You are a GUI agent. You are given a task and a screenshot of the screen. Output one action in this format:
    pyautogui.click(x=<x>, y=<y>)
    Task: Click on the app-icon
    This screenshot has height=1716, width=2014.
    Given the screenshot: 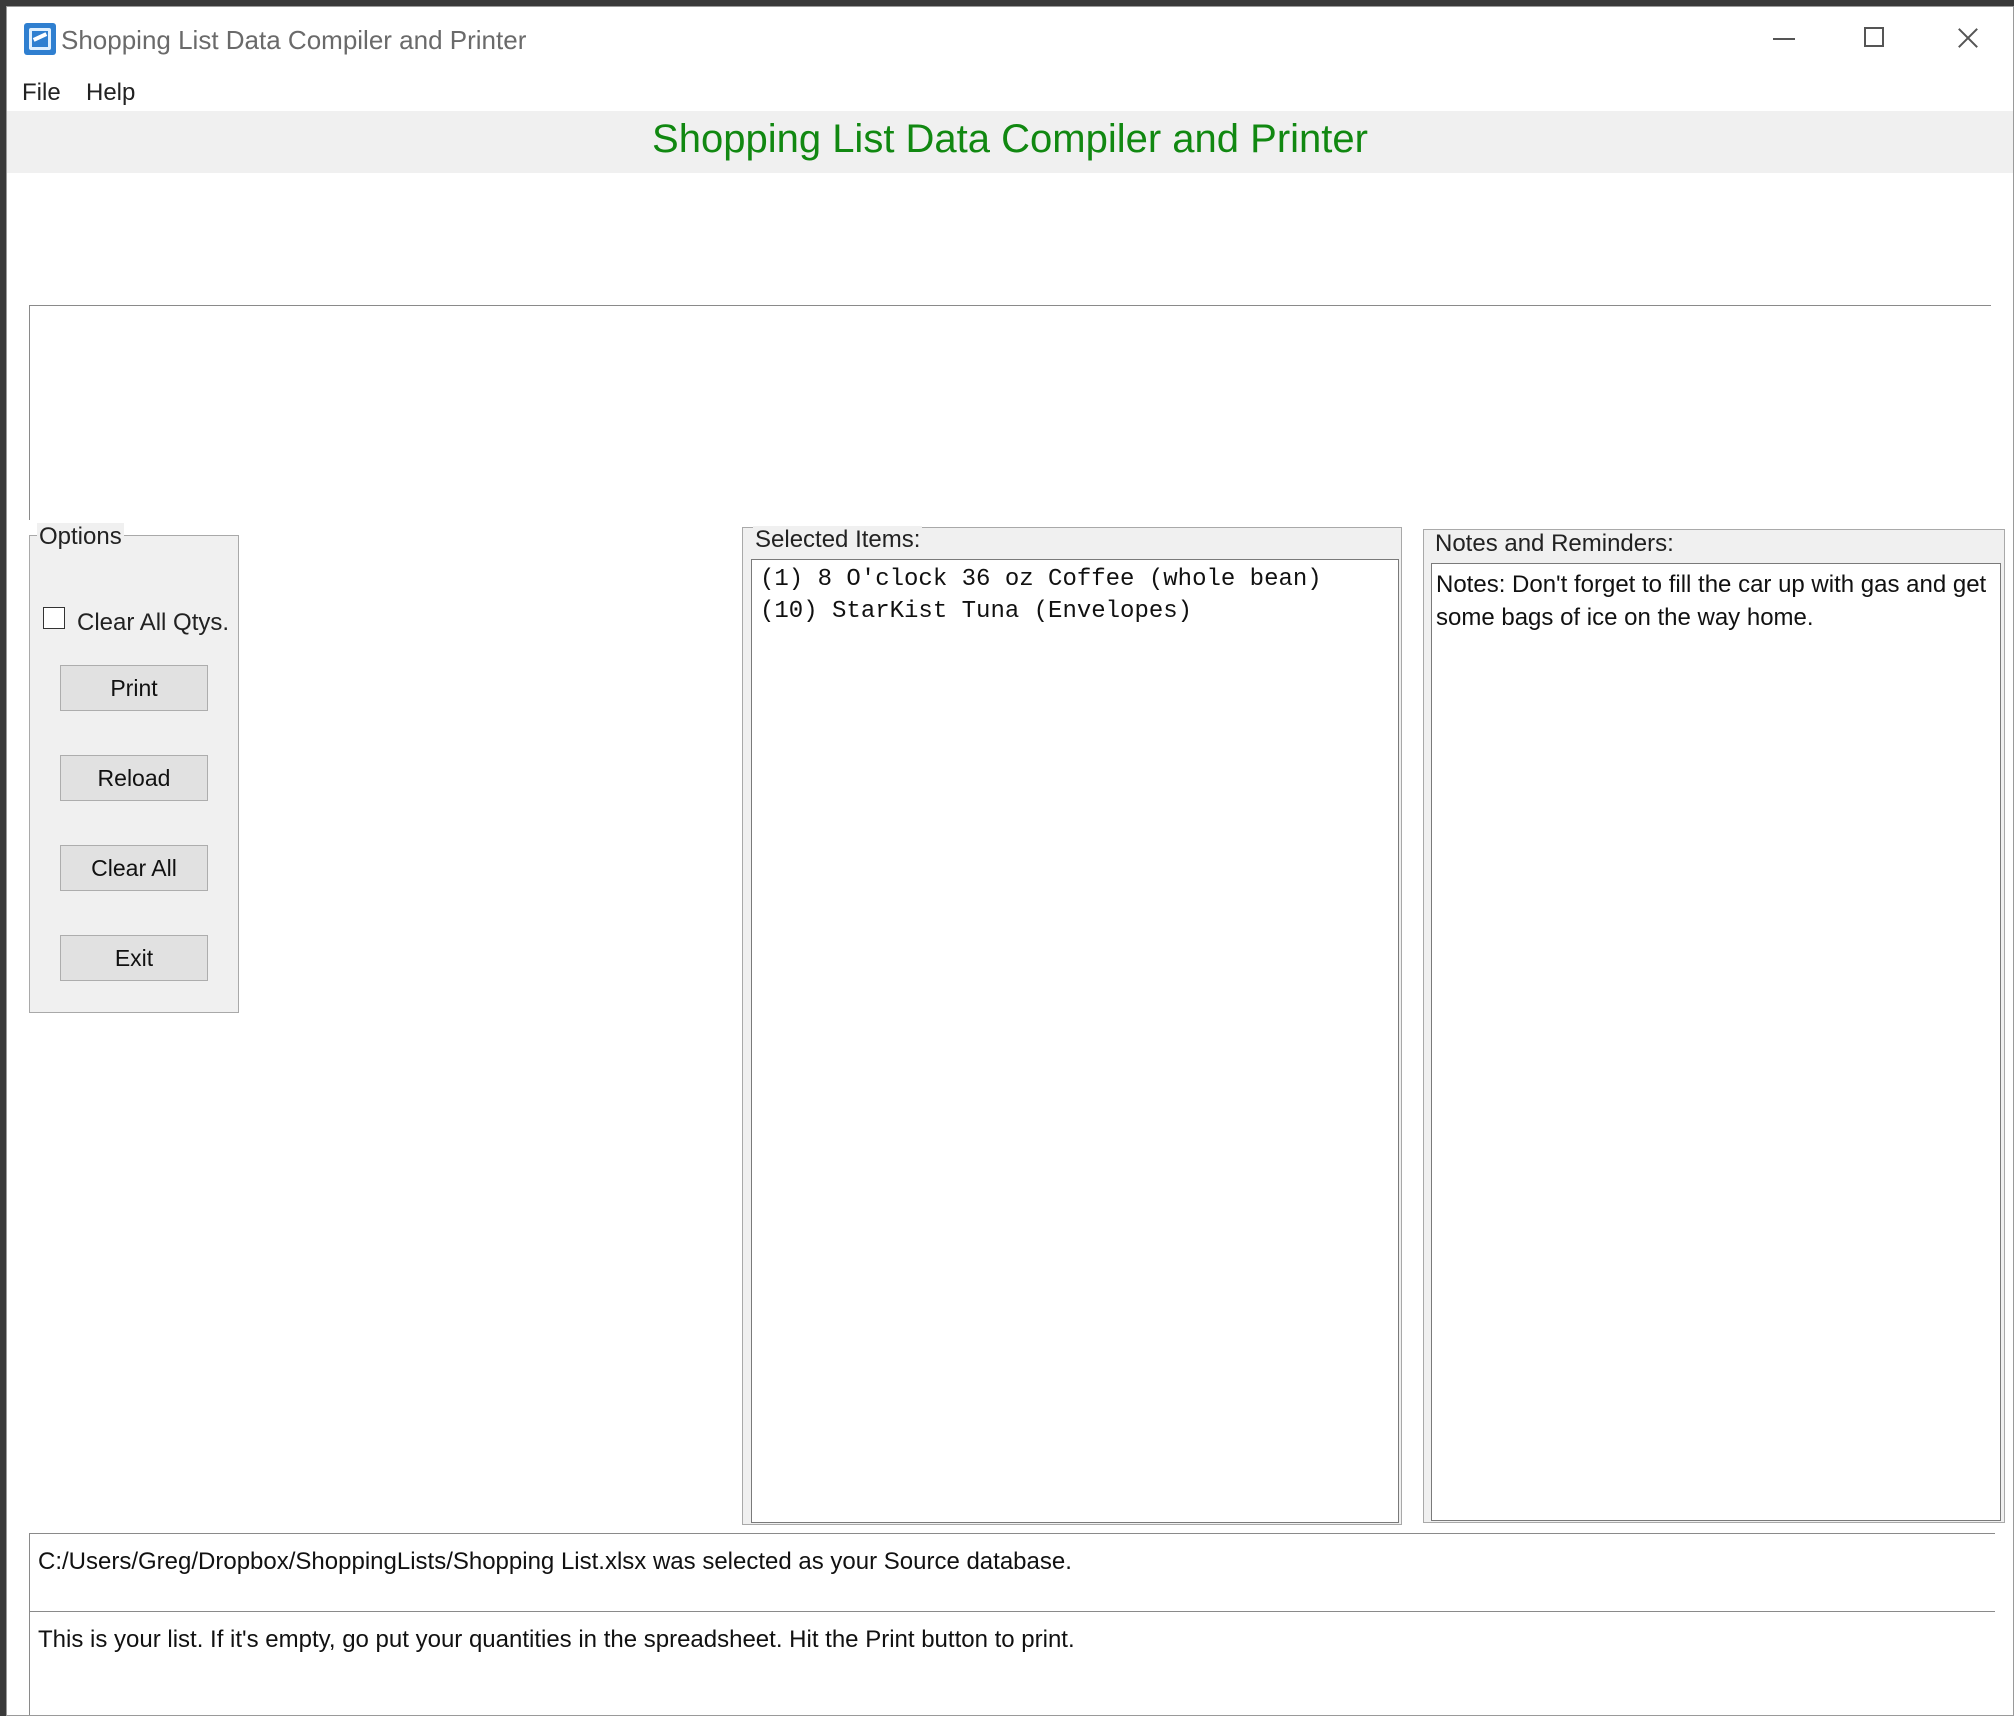 What is the action you would take?
    pyautogui.click(x=40, y=39)
    